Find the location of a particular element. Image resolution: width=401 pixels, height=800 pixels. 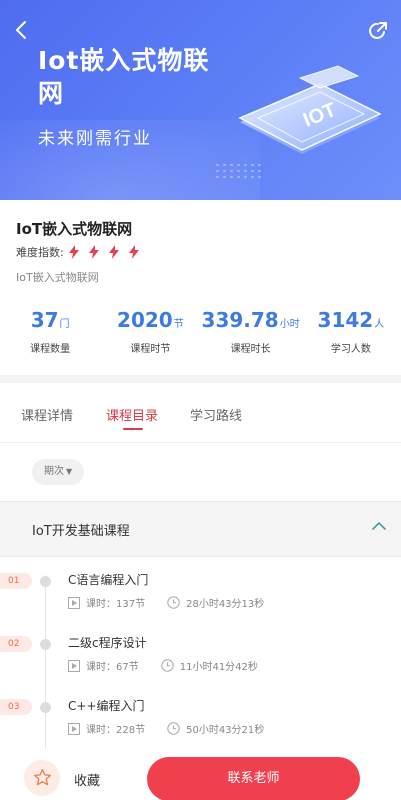

tab-course-details: 课程详情 is located at coordinates (47, 414).